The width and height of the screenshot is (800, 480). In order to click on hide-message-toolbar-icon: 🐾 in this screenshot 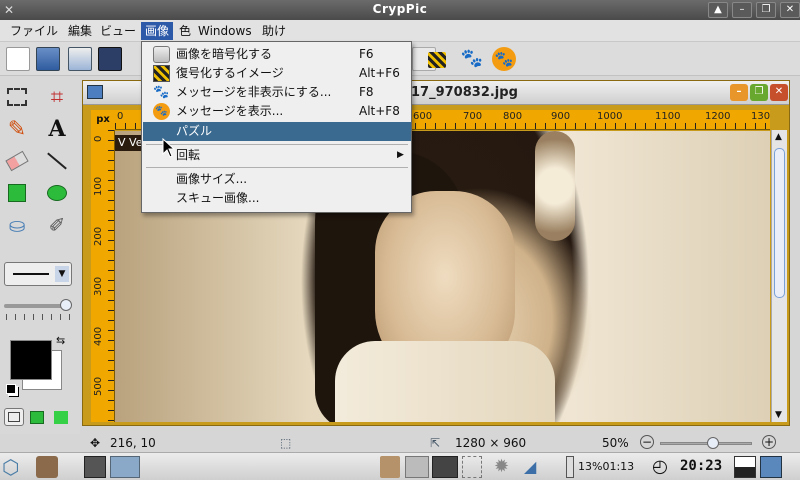, I will do `click(472, 59)`.